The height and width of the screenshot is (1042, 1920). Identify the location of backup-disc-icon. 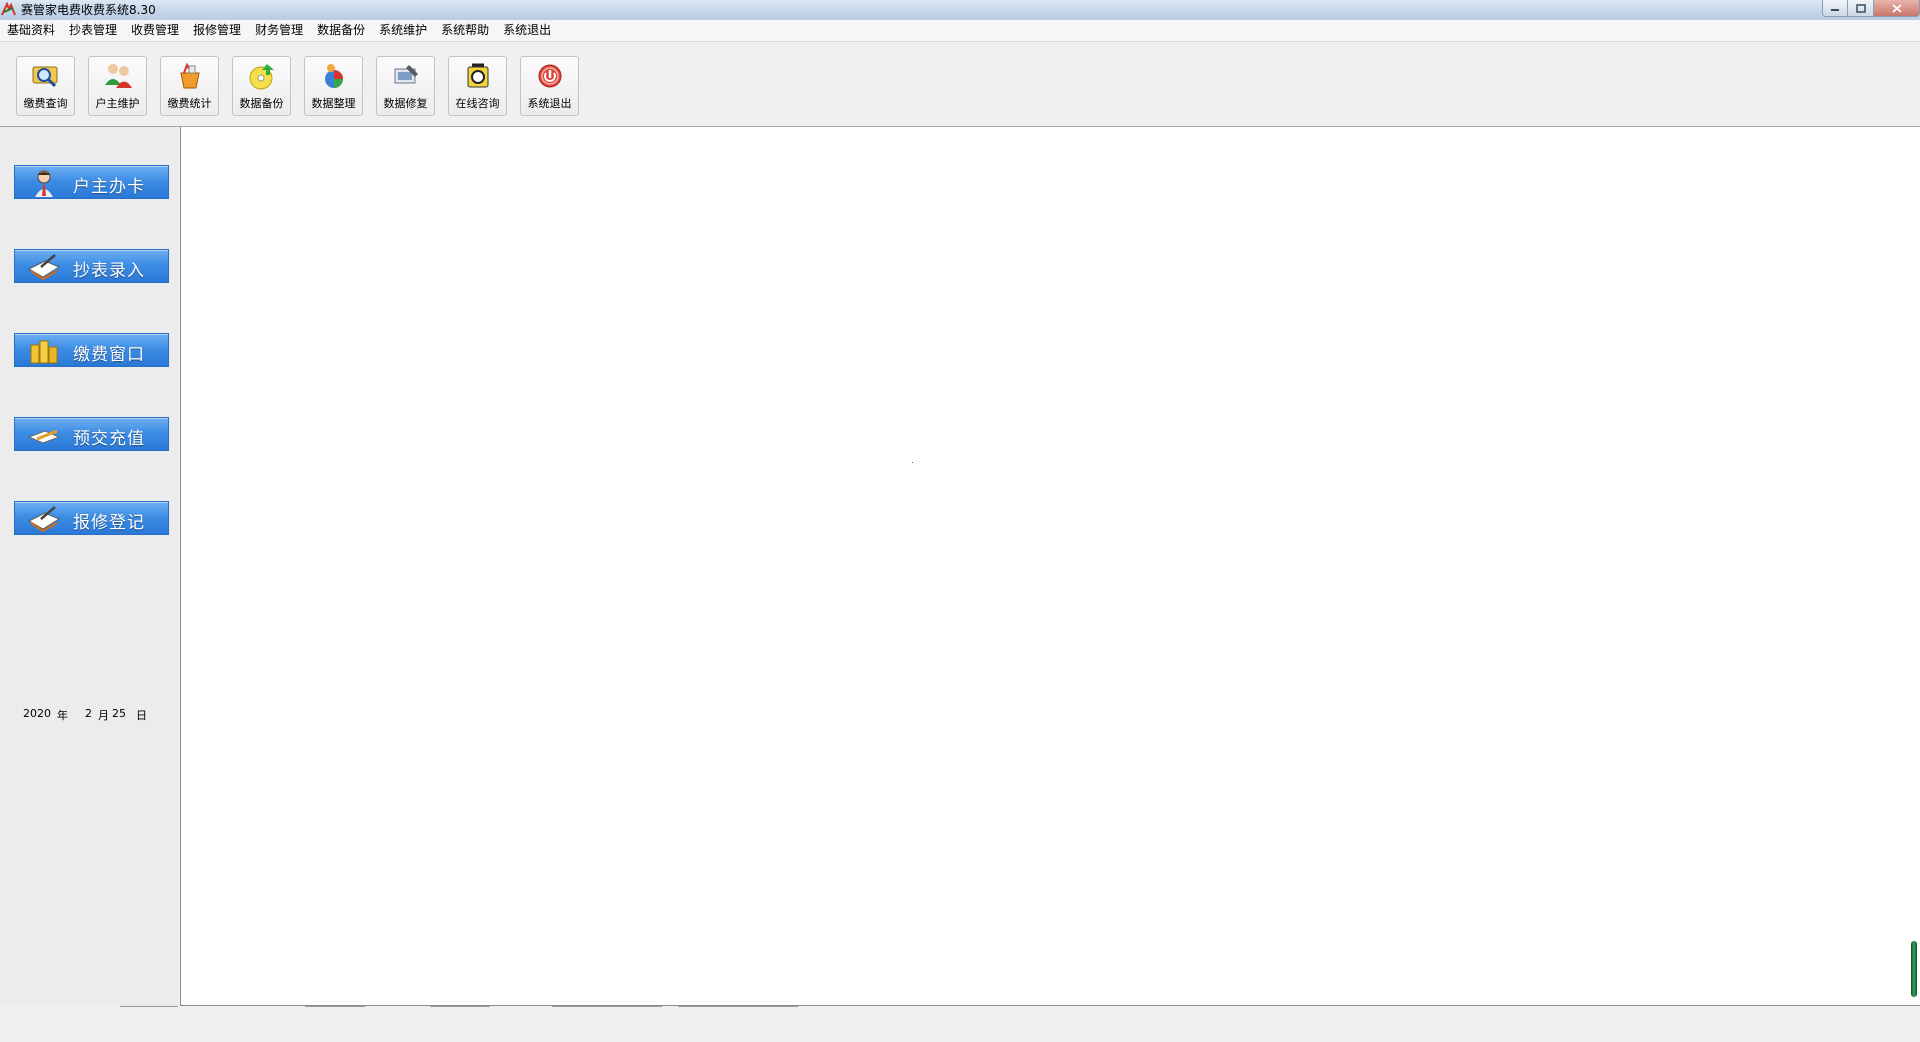
(261, 77).